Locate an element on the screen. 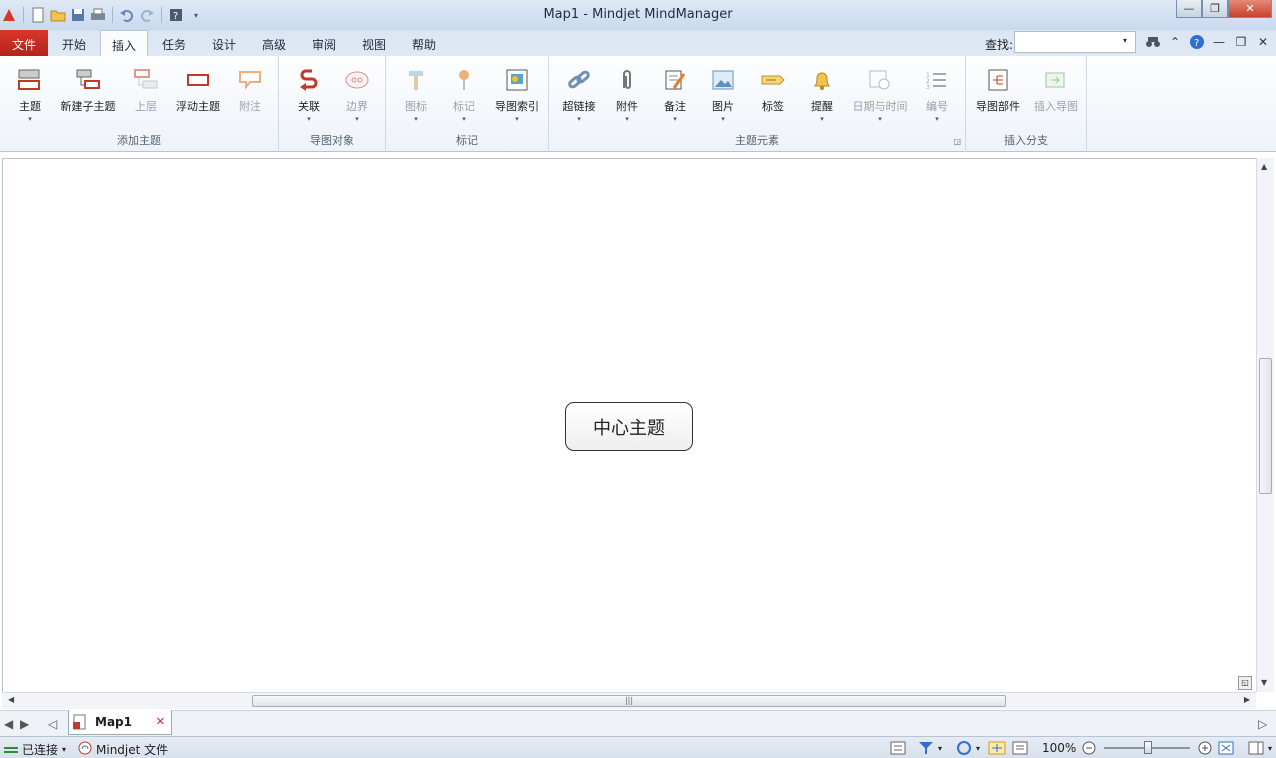 This screenshot has height=758, width=1276. dialog-launcher-icon: ◲ is located at coordinates (957, 141).